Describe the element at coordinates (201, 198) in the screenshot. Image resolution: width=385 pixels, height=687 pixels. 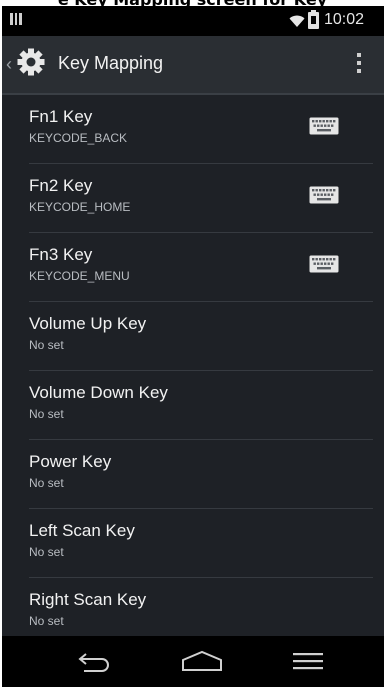
I see `list-item-fn2-key: Fn2 Key KEYCODE_HOME` at that location.